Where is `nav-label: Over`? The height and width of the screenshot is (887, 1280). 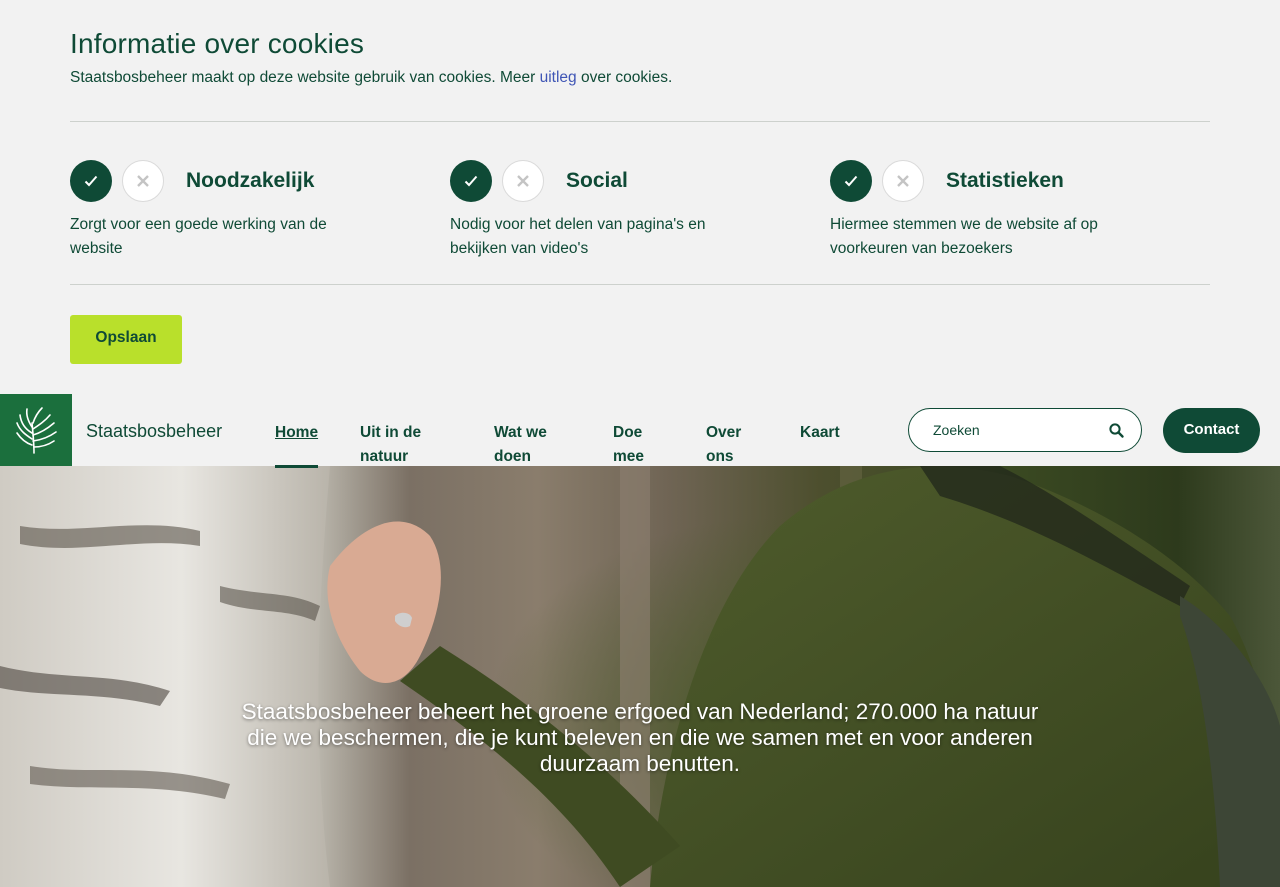
nav-label: Over is located at coordinates (724, 432).